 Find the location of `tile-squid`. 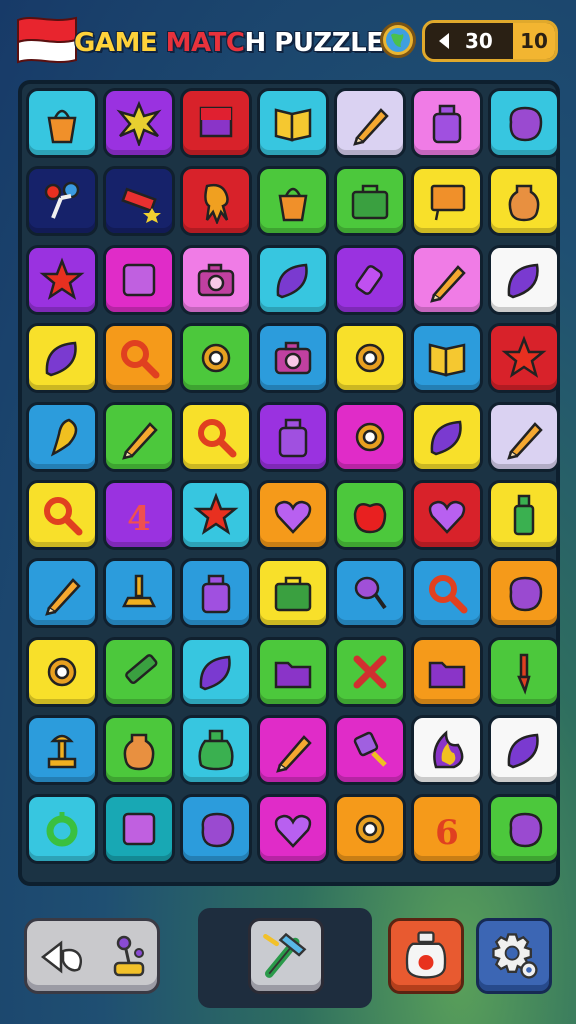

tile-squid is located at coordinates (216, 201).